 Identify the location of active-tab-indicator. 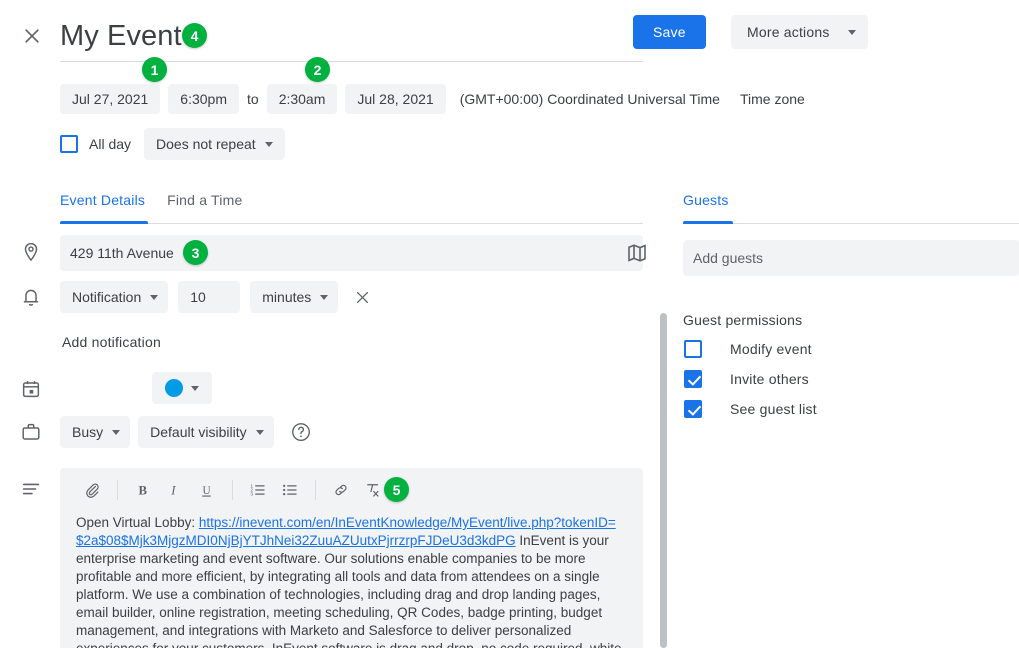
(104, 222).